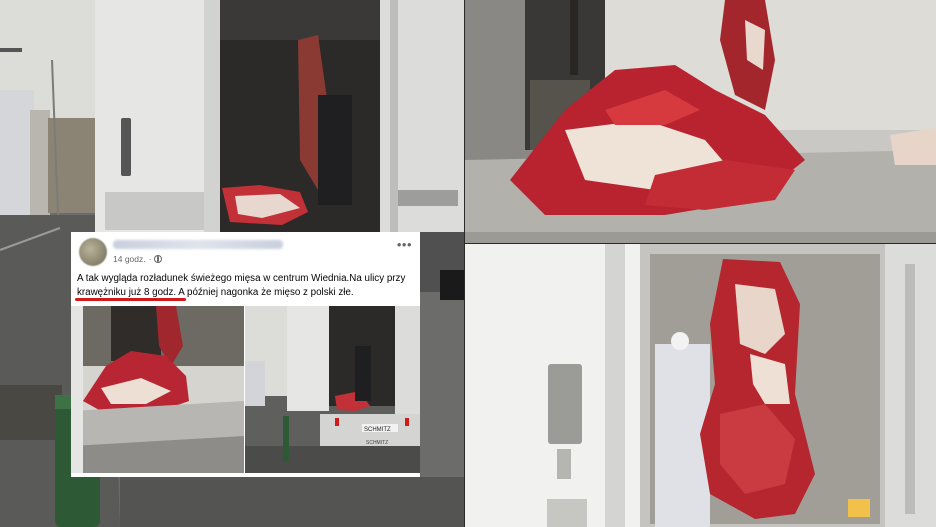 Image resolution: width=936 pixels, height=527 pixels. Describe the element at coordinates (93, 252) in the screenshot. I see `avatar` at that location.